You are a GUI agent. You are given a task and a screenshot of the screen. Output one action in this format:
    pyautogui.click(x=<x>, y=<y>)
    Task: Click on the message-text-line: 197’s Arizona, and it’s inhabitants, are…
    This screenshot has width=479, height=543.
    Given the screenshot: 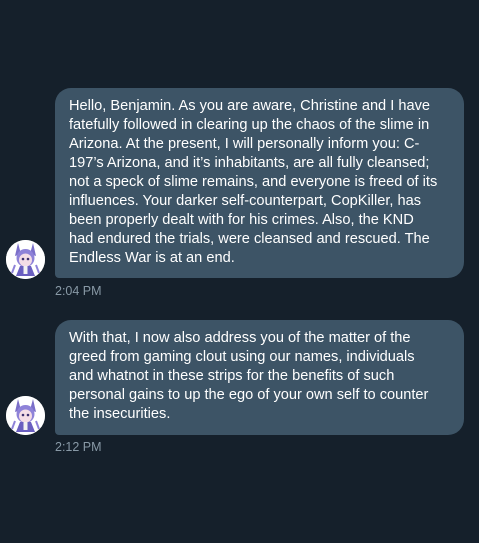 What is the action you would take?
    pyautogui.click(x=249, y=163)
    